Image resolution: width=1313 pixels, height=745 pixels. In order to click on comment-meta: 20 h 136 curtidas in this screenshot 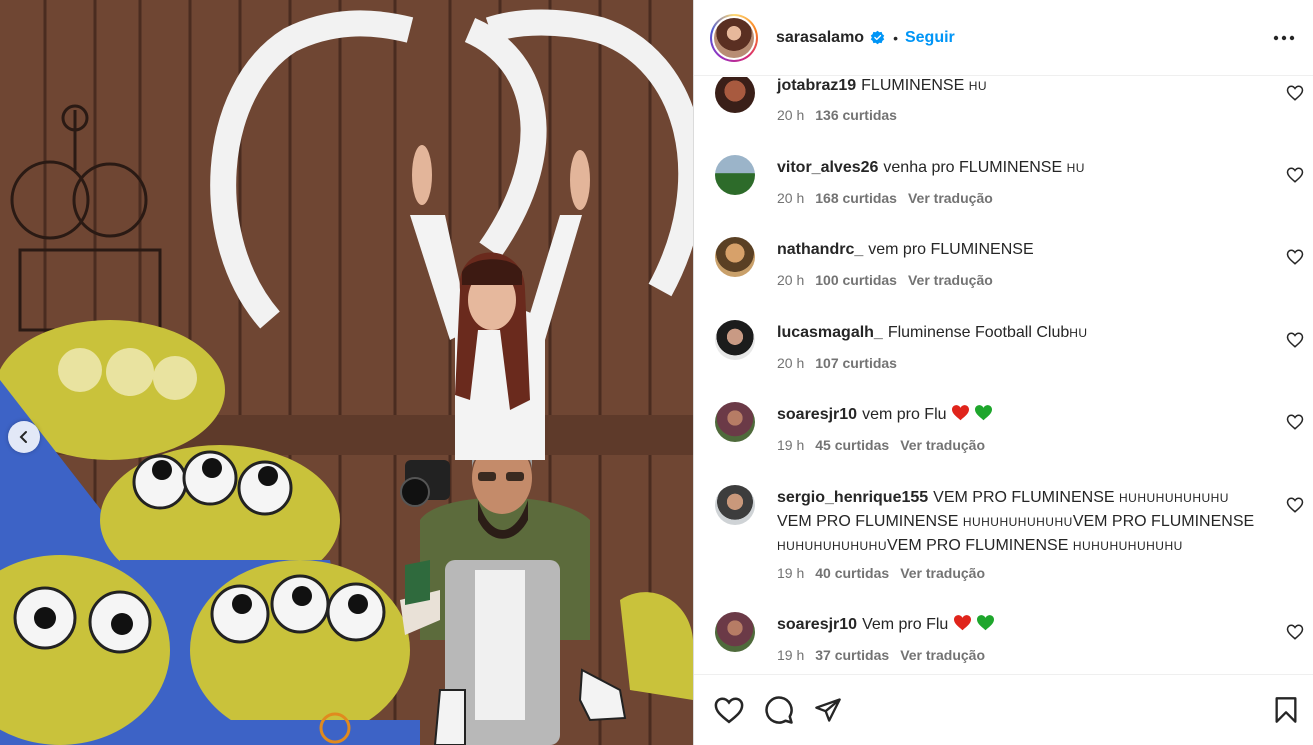, I will do `click(842, 115)`.